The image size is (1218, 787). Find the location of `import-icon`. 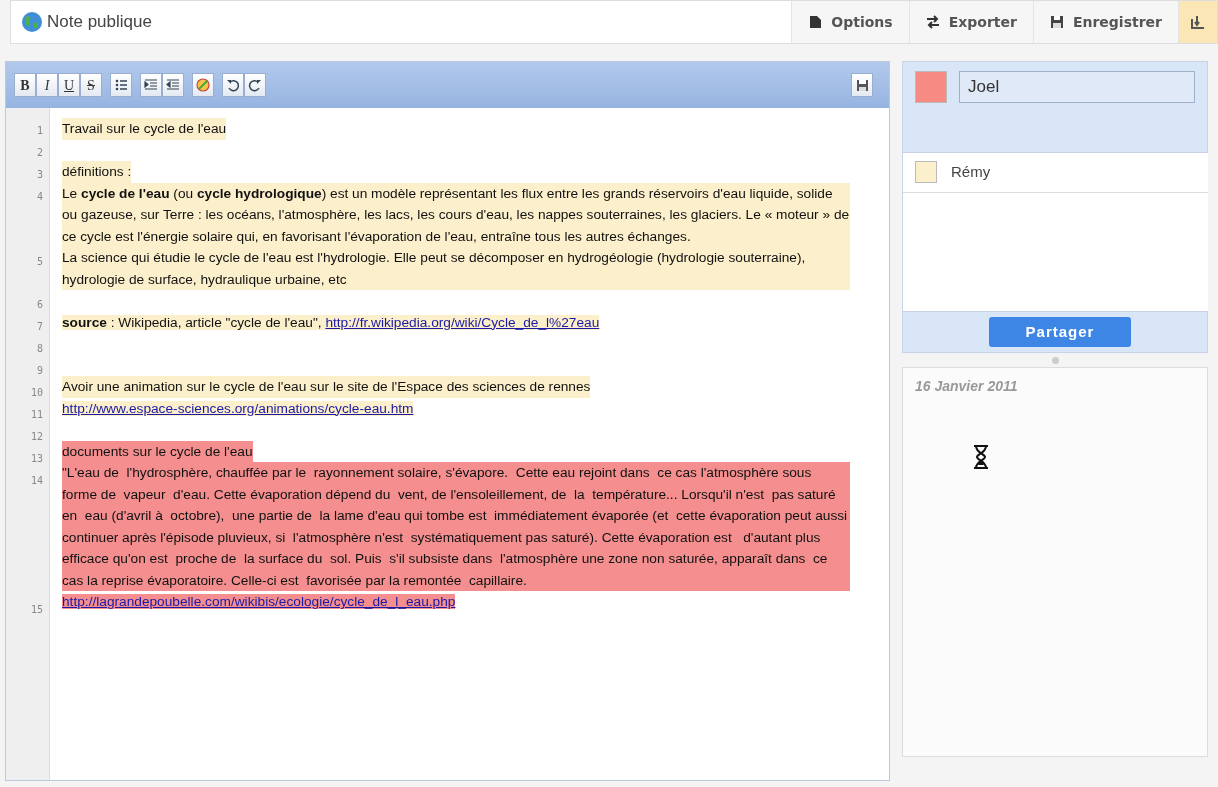

import-icon is located at coordinates (1198, 22).